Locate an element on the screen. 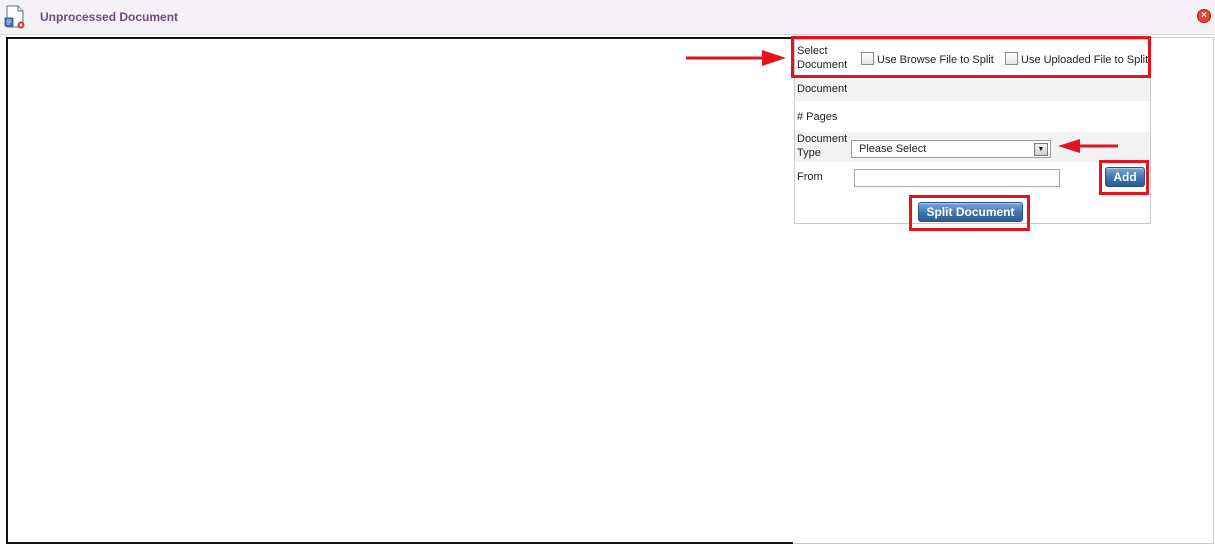 The height and width of the screenshot is (544, 1215). annotation-arrows is located at coordinates (902, 101).